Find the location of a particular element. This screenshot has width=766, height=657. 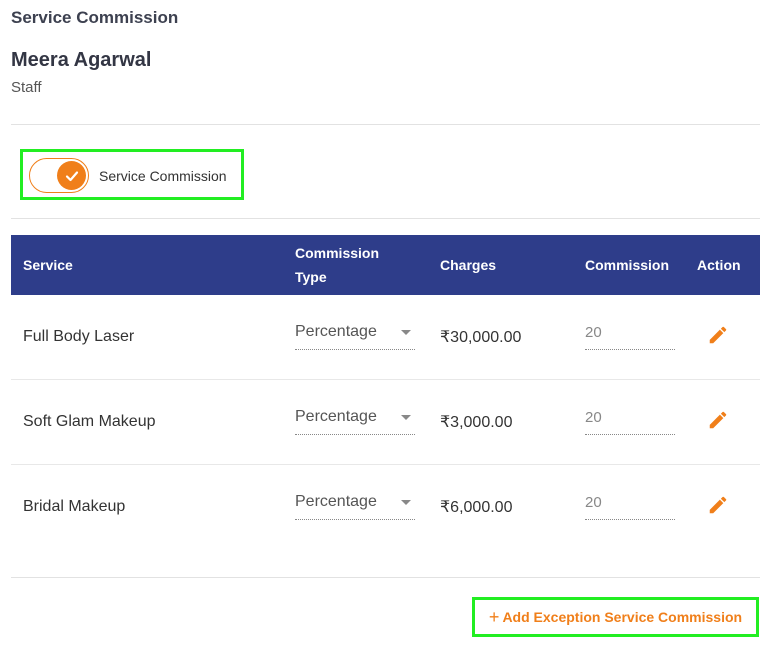

service-commission-toggle-container: Service Commission is located at coordinates (132, 174).